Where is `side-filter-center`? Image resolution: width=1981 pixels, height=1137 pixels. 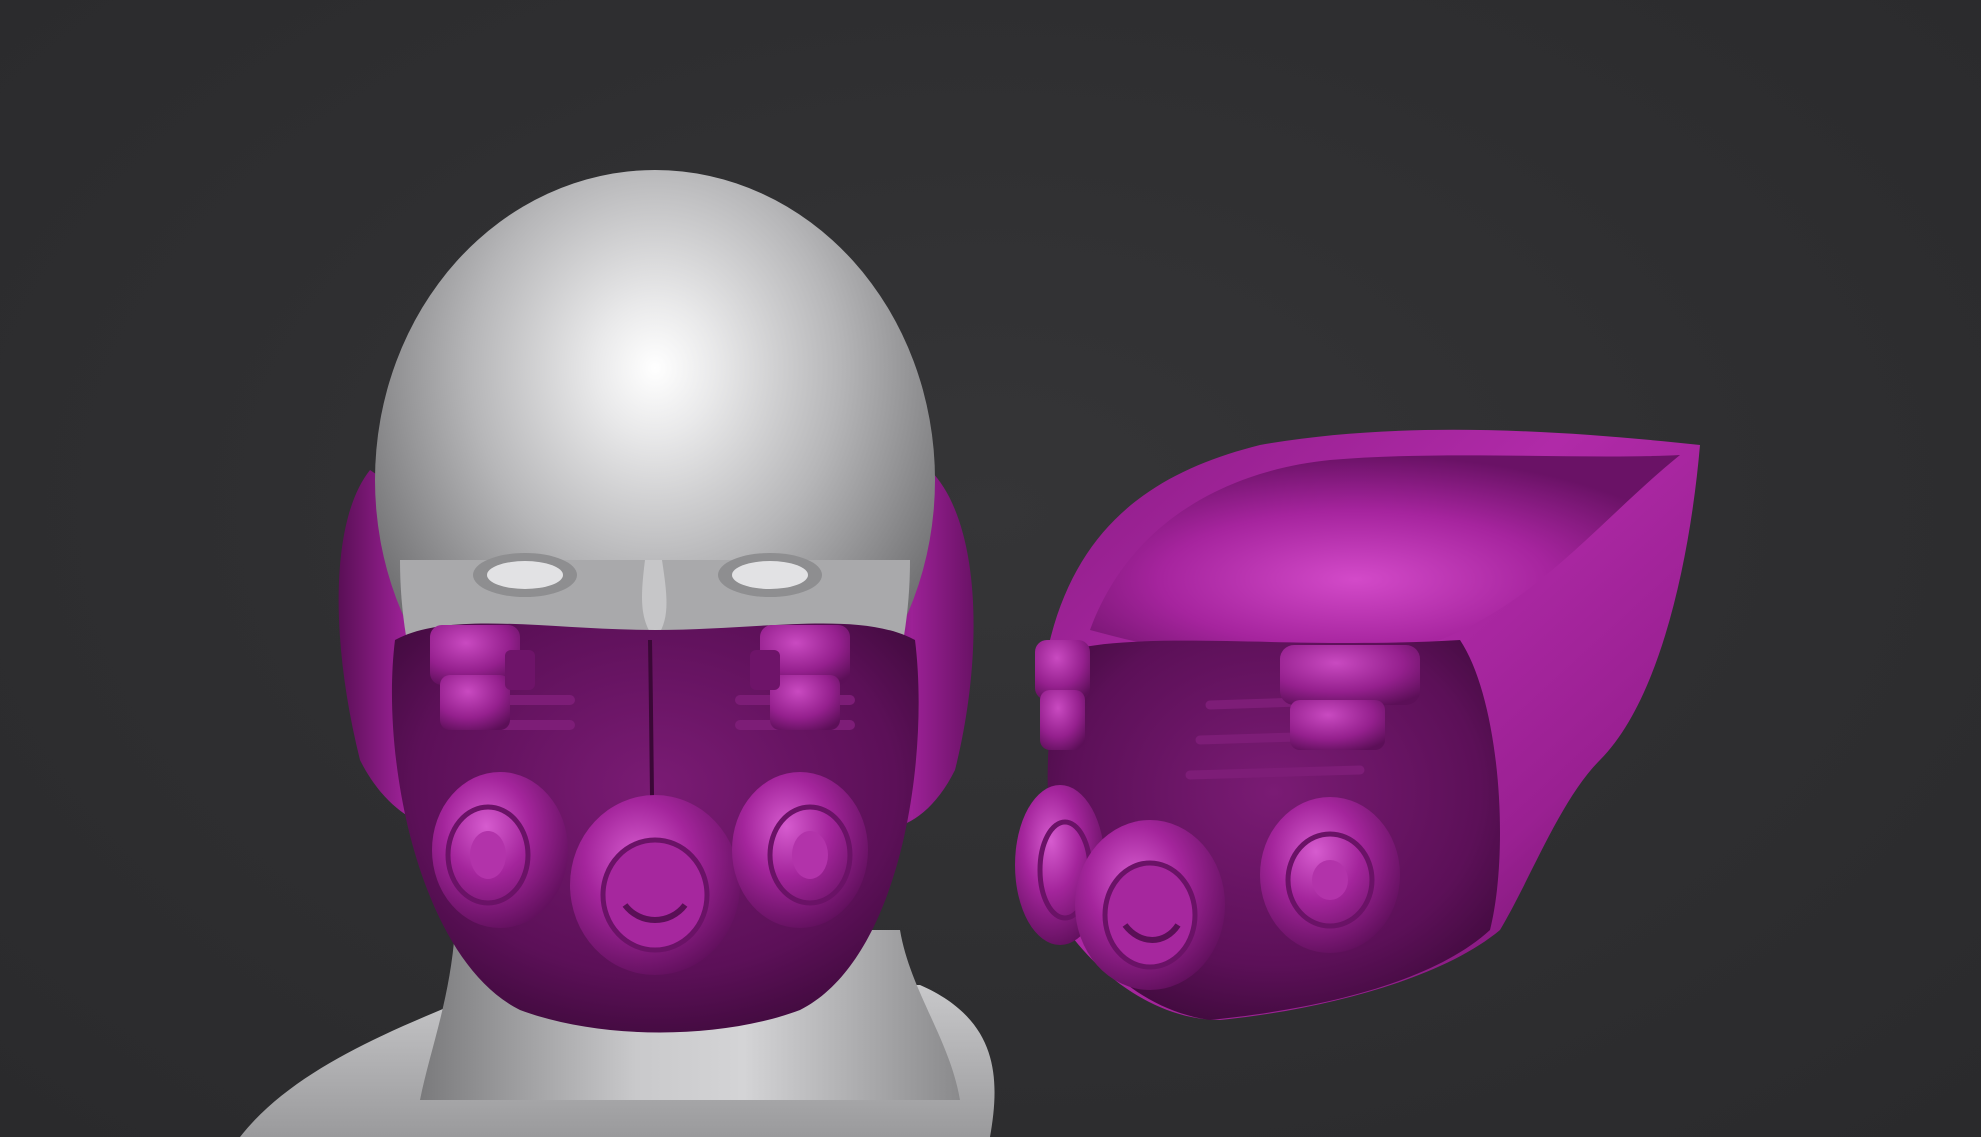
side-filter-center is located at coordinates (1150, 905).